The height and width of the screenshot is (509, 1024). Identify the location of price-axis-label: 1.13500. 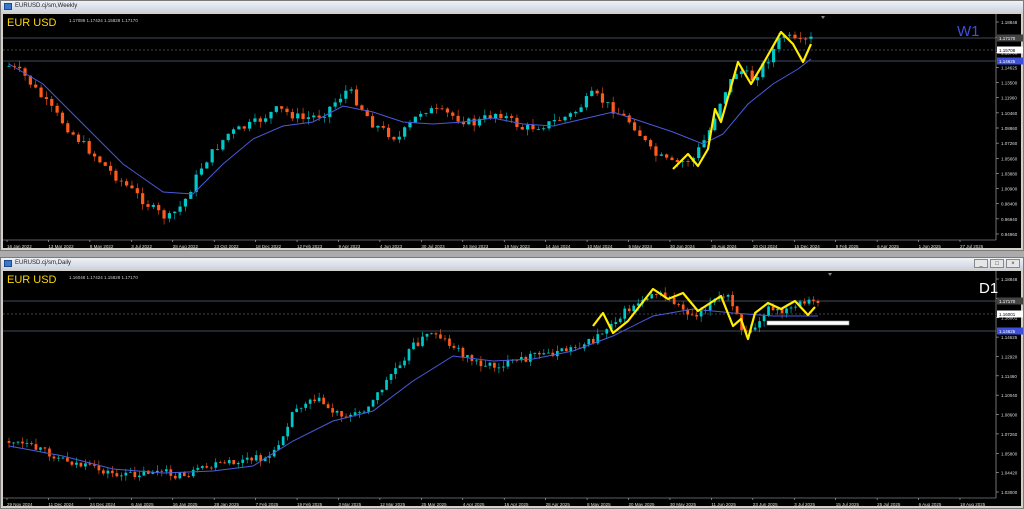
(1009, 83).